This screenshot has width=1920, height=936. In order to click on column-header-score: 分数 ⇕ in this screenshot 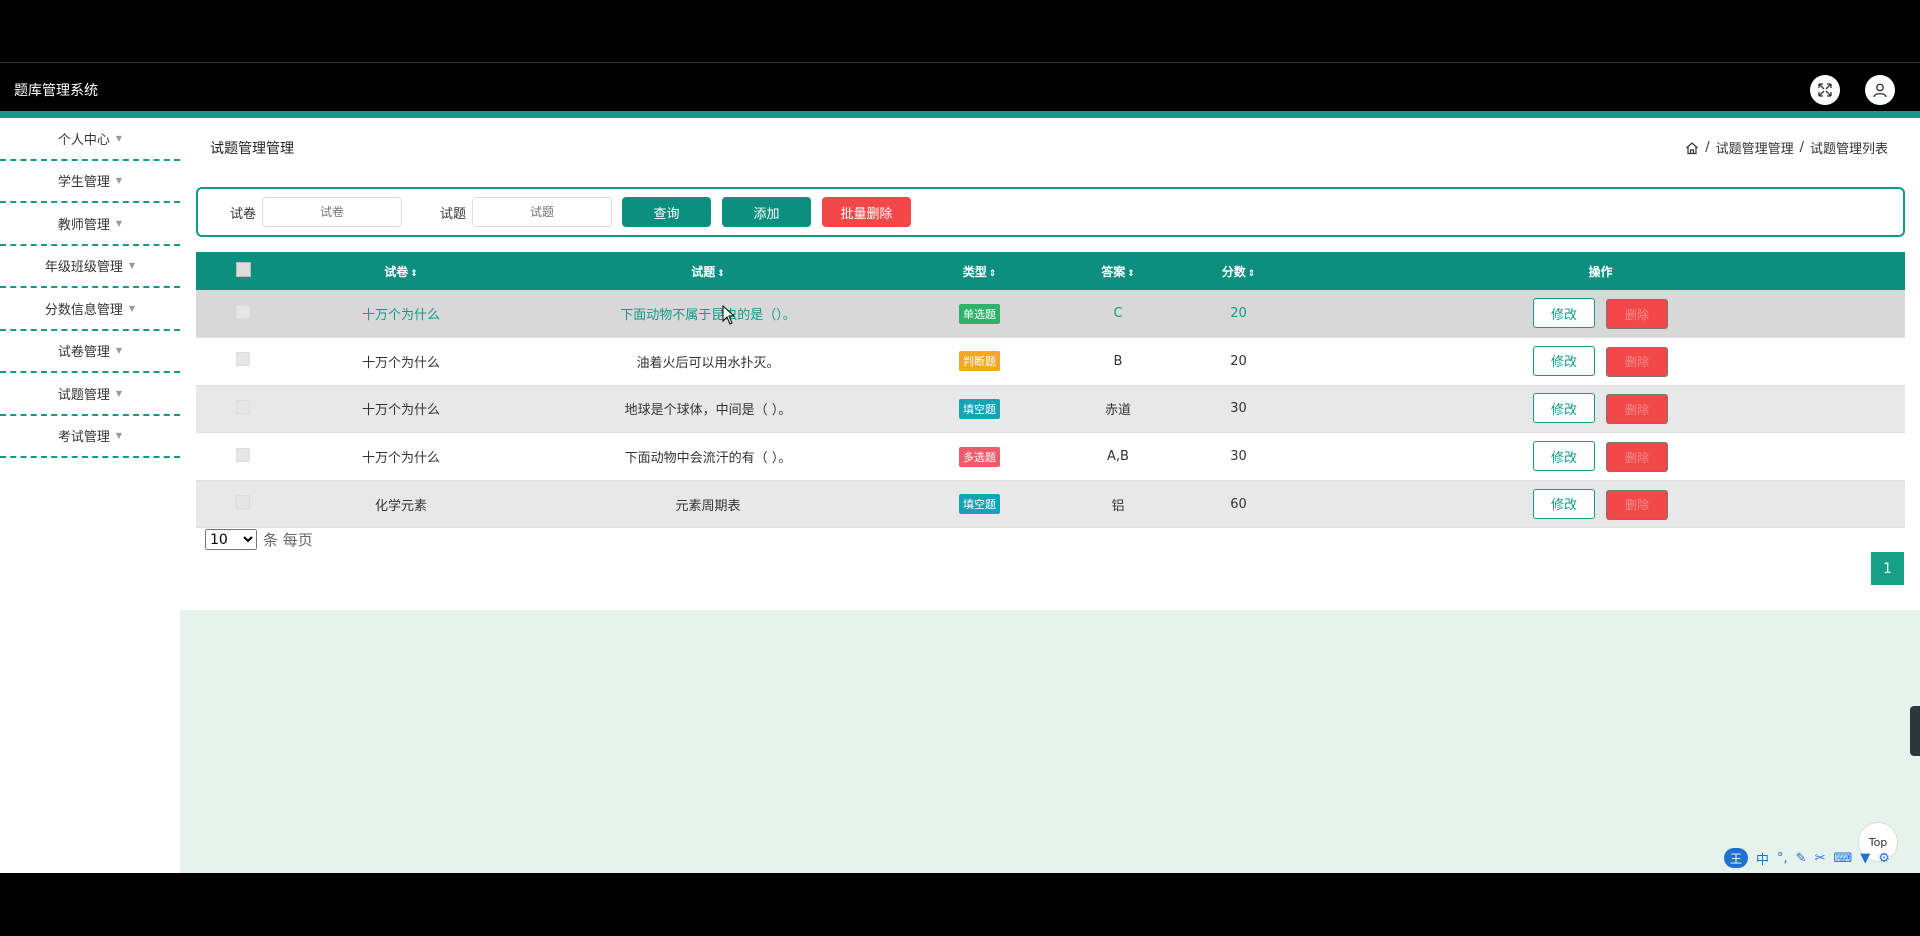, I will do `click(1238, 271)`.